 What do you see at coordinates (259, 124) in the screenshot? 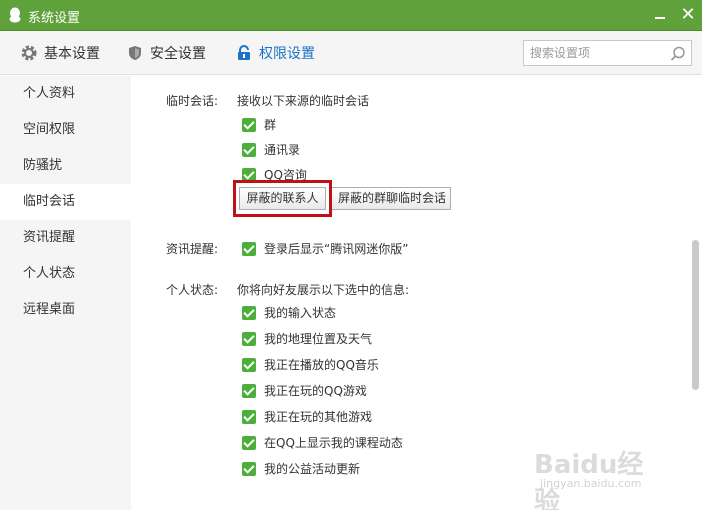
I see `temp-chat-group-checkbox: 群` at bounding box center [259, 124].